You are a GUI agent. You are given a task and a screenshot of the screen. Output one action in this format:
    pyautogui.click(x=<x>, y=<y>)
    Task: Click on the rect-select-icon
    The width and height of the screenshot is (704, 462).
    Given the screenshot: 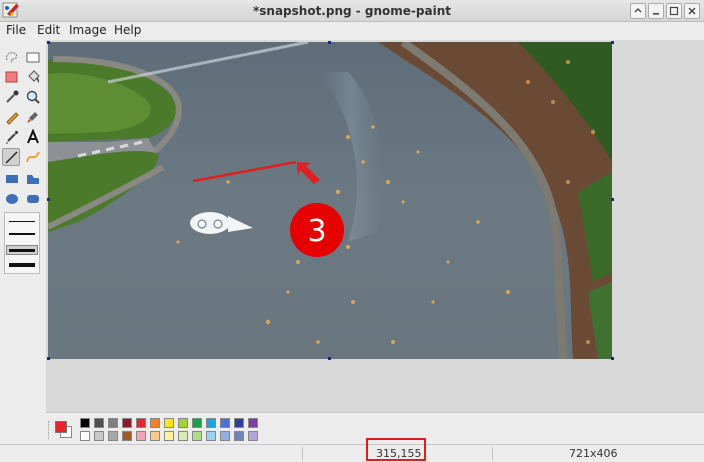 What is the action you would take?
    pyautogui.click(x=33, y=57)
    